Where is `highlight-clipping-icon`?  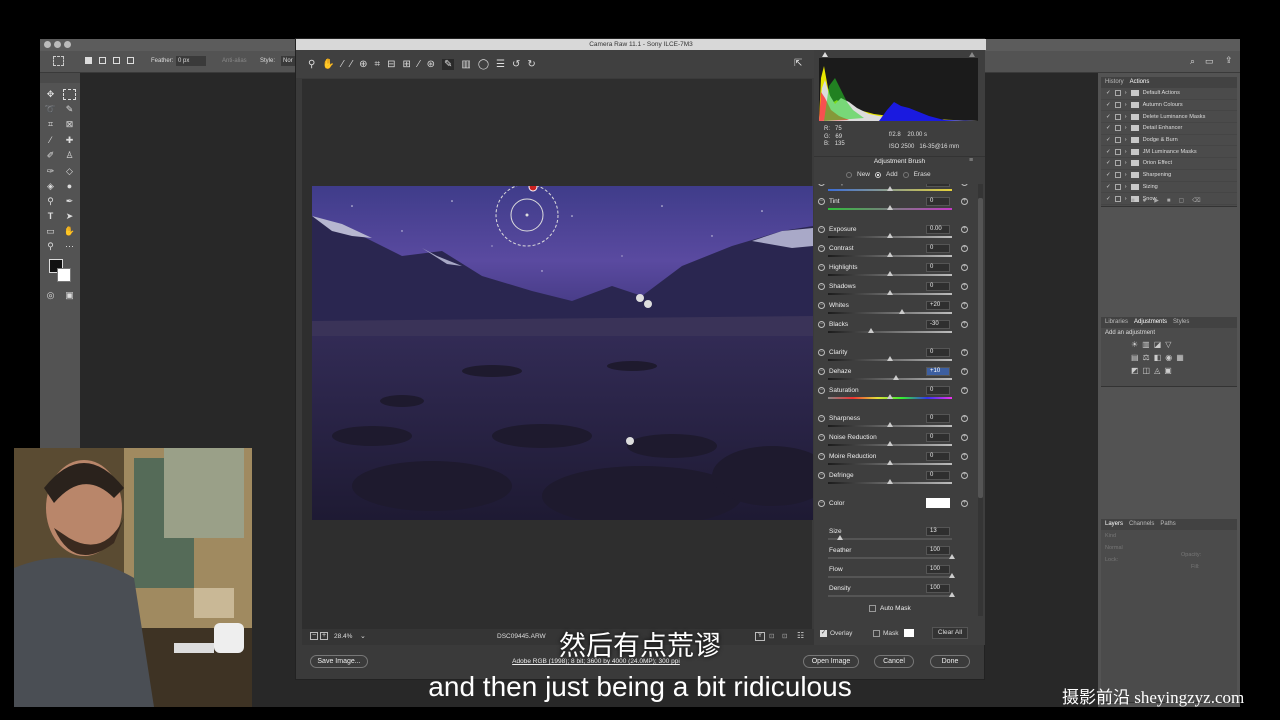 highlight-clipping-icon is located at coordinates (972, 54).